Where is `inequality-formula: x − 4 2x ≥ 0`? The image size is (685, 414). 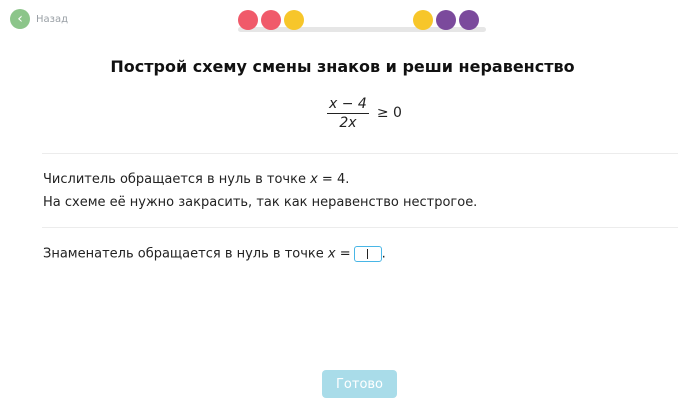 inequality-formula: x − 4 2x ≥ 0 is located at coordinates (364, 113).